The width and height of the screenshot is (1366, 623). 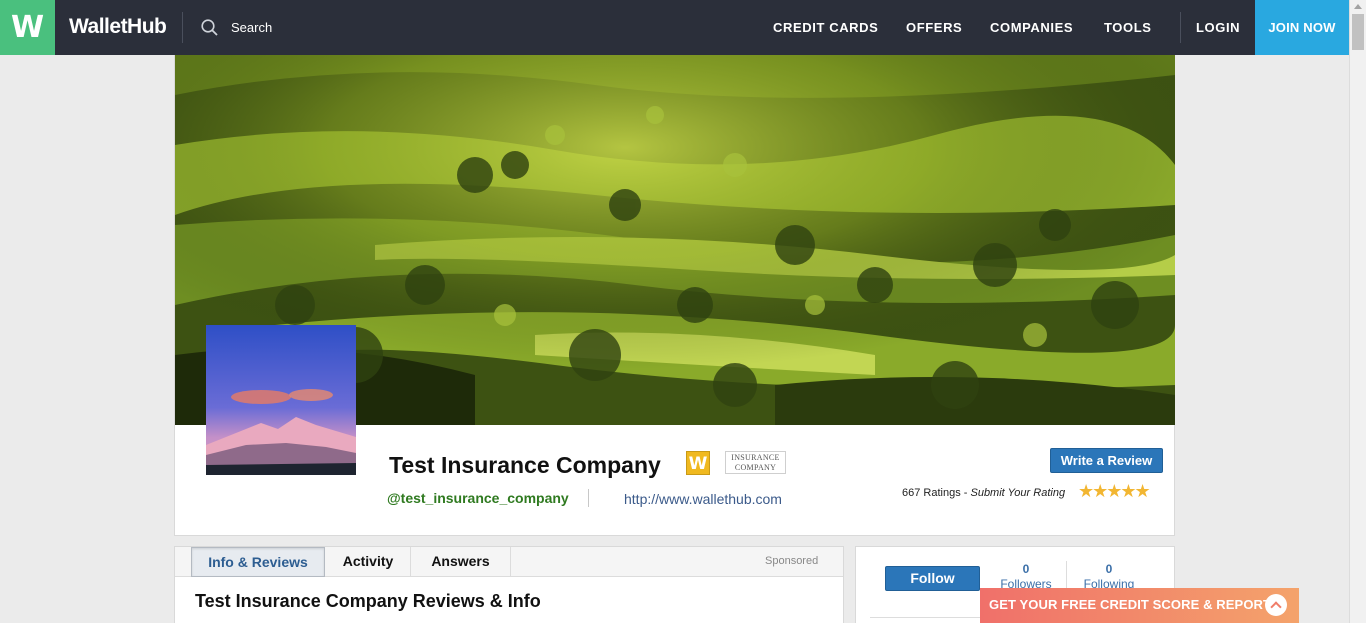 What do you see at coordinates (118, 27) in the screenshot?
I see `wallethub-logo-text: WalletHub` at bounding box center [118, 27].